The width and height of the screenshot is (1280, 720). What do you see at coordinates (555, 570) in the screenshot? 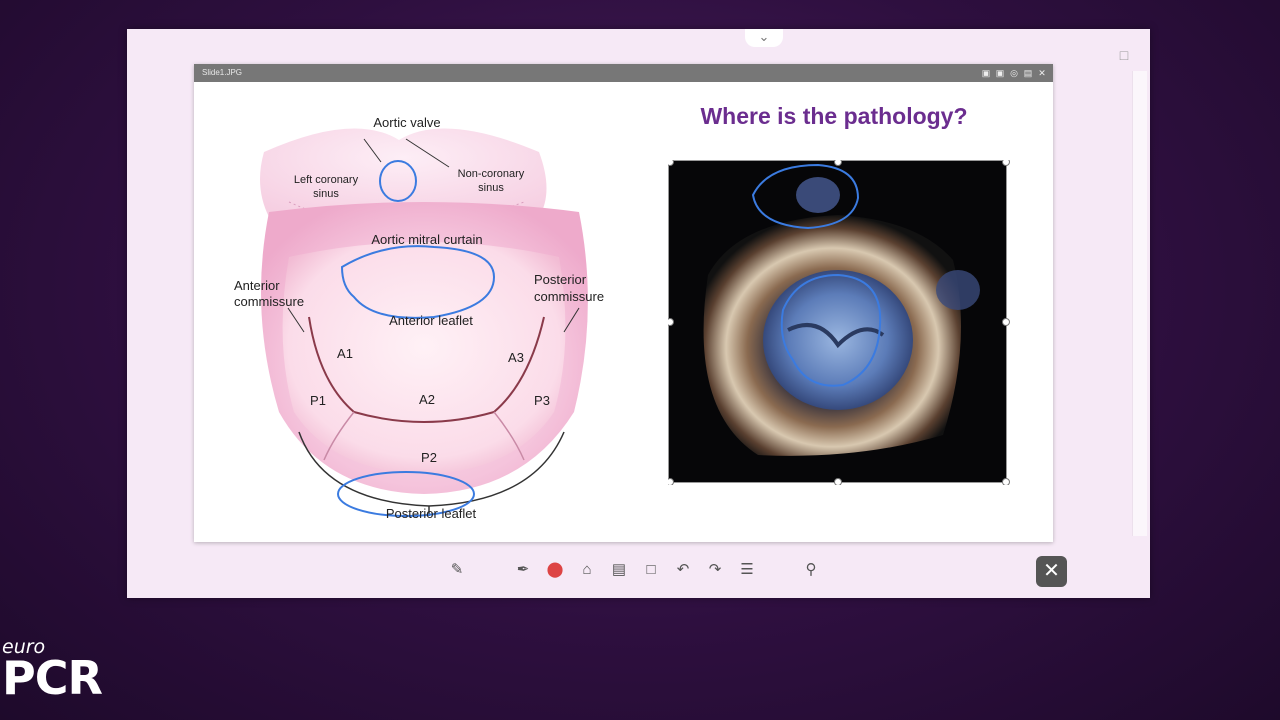
I see `color-icon: ⬤` at bounding box center [555, 570].